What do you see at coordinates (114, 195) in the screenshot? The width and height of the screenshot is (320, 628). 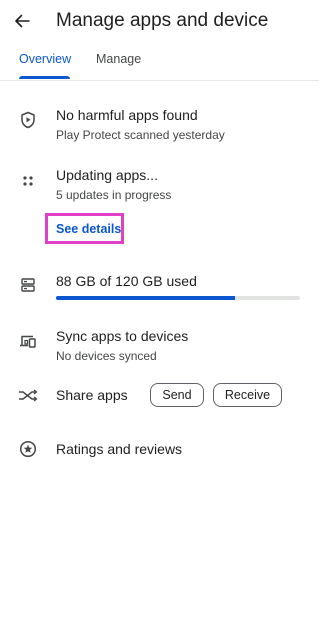 I see `updates-subtitle: 5 updates in progress` at bounding box center [114, 195].